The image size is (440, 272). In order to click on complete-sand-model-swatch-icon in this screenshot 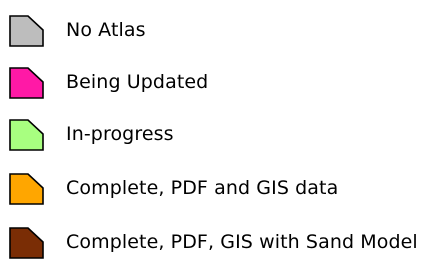, I will do `click(26, 243)`.